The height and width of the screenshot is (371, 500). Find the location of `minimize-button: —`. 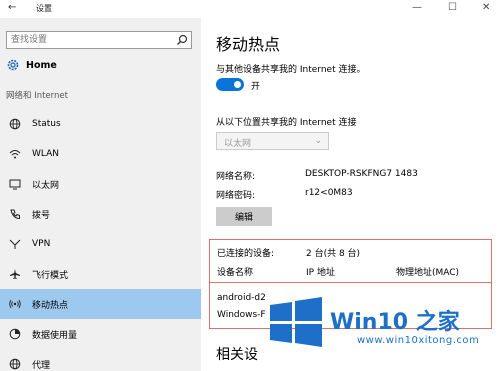

minimize-button: — is located at coordinates (417, 7).